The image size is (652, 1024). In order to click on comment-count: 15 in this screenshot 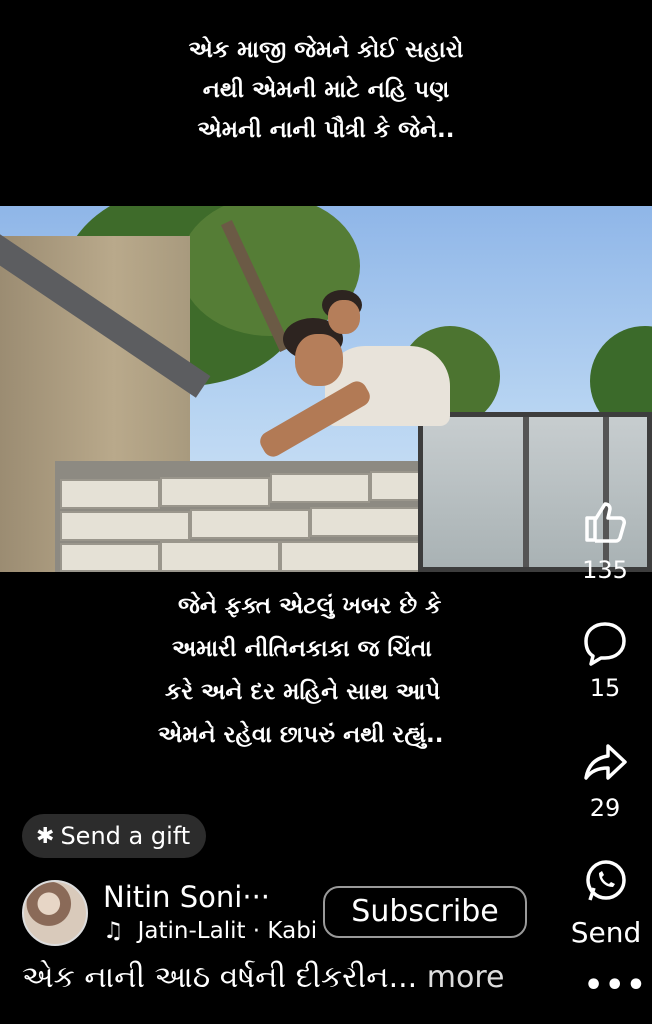, I will do `click(605, 688)`.